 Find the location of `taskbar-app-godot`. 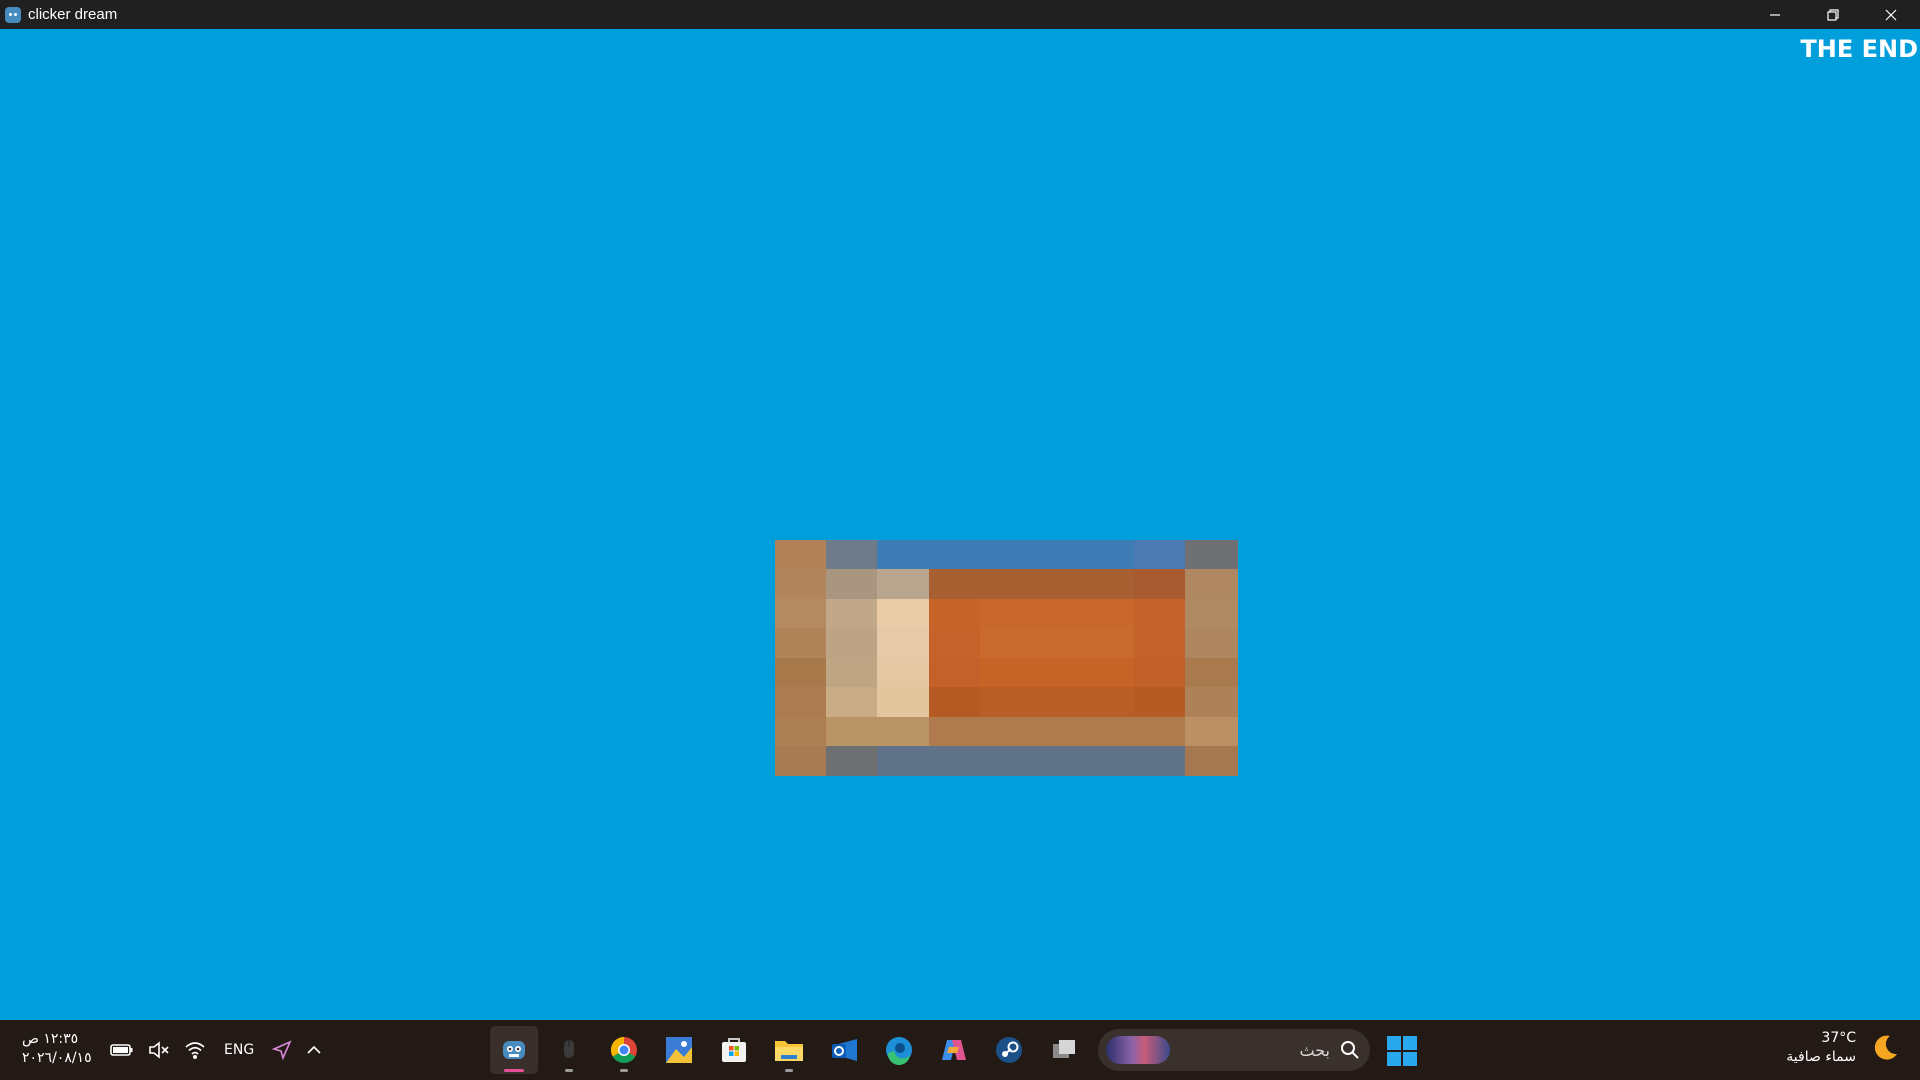

taskbar-app-godot is located at coordinates (514, 1050).